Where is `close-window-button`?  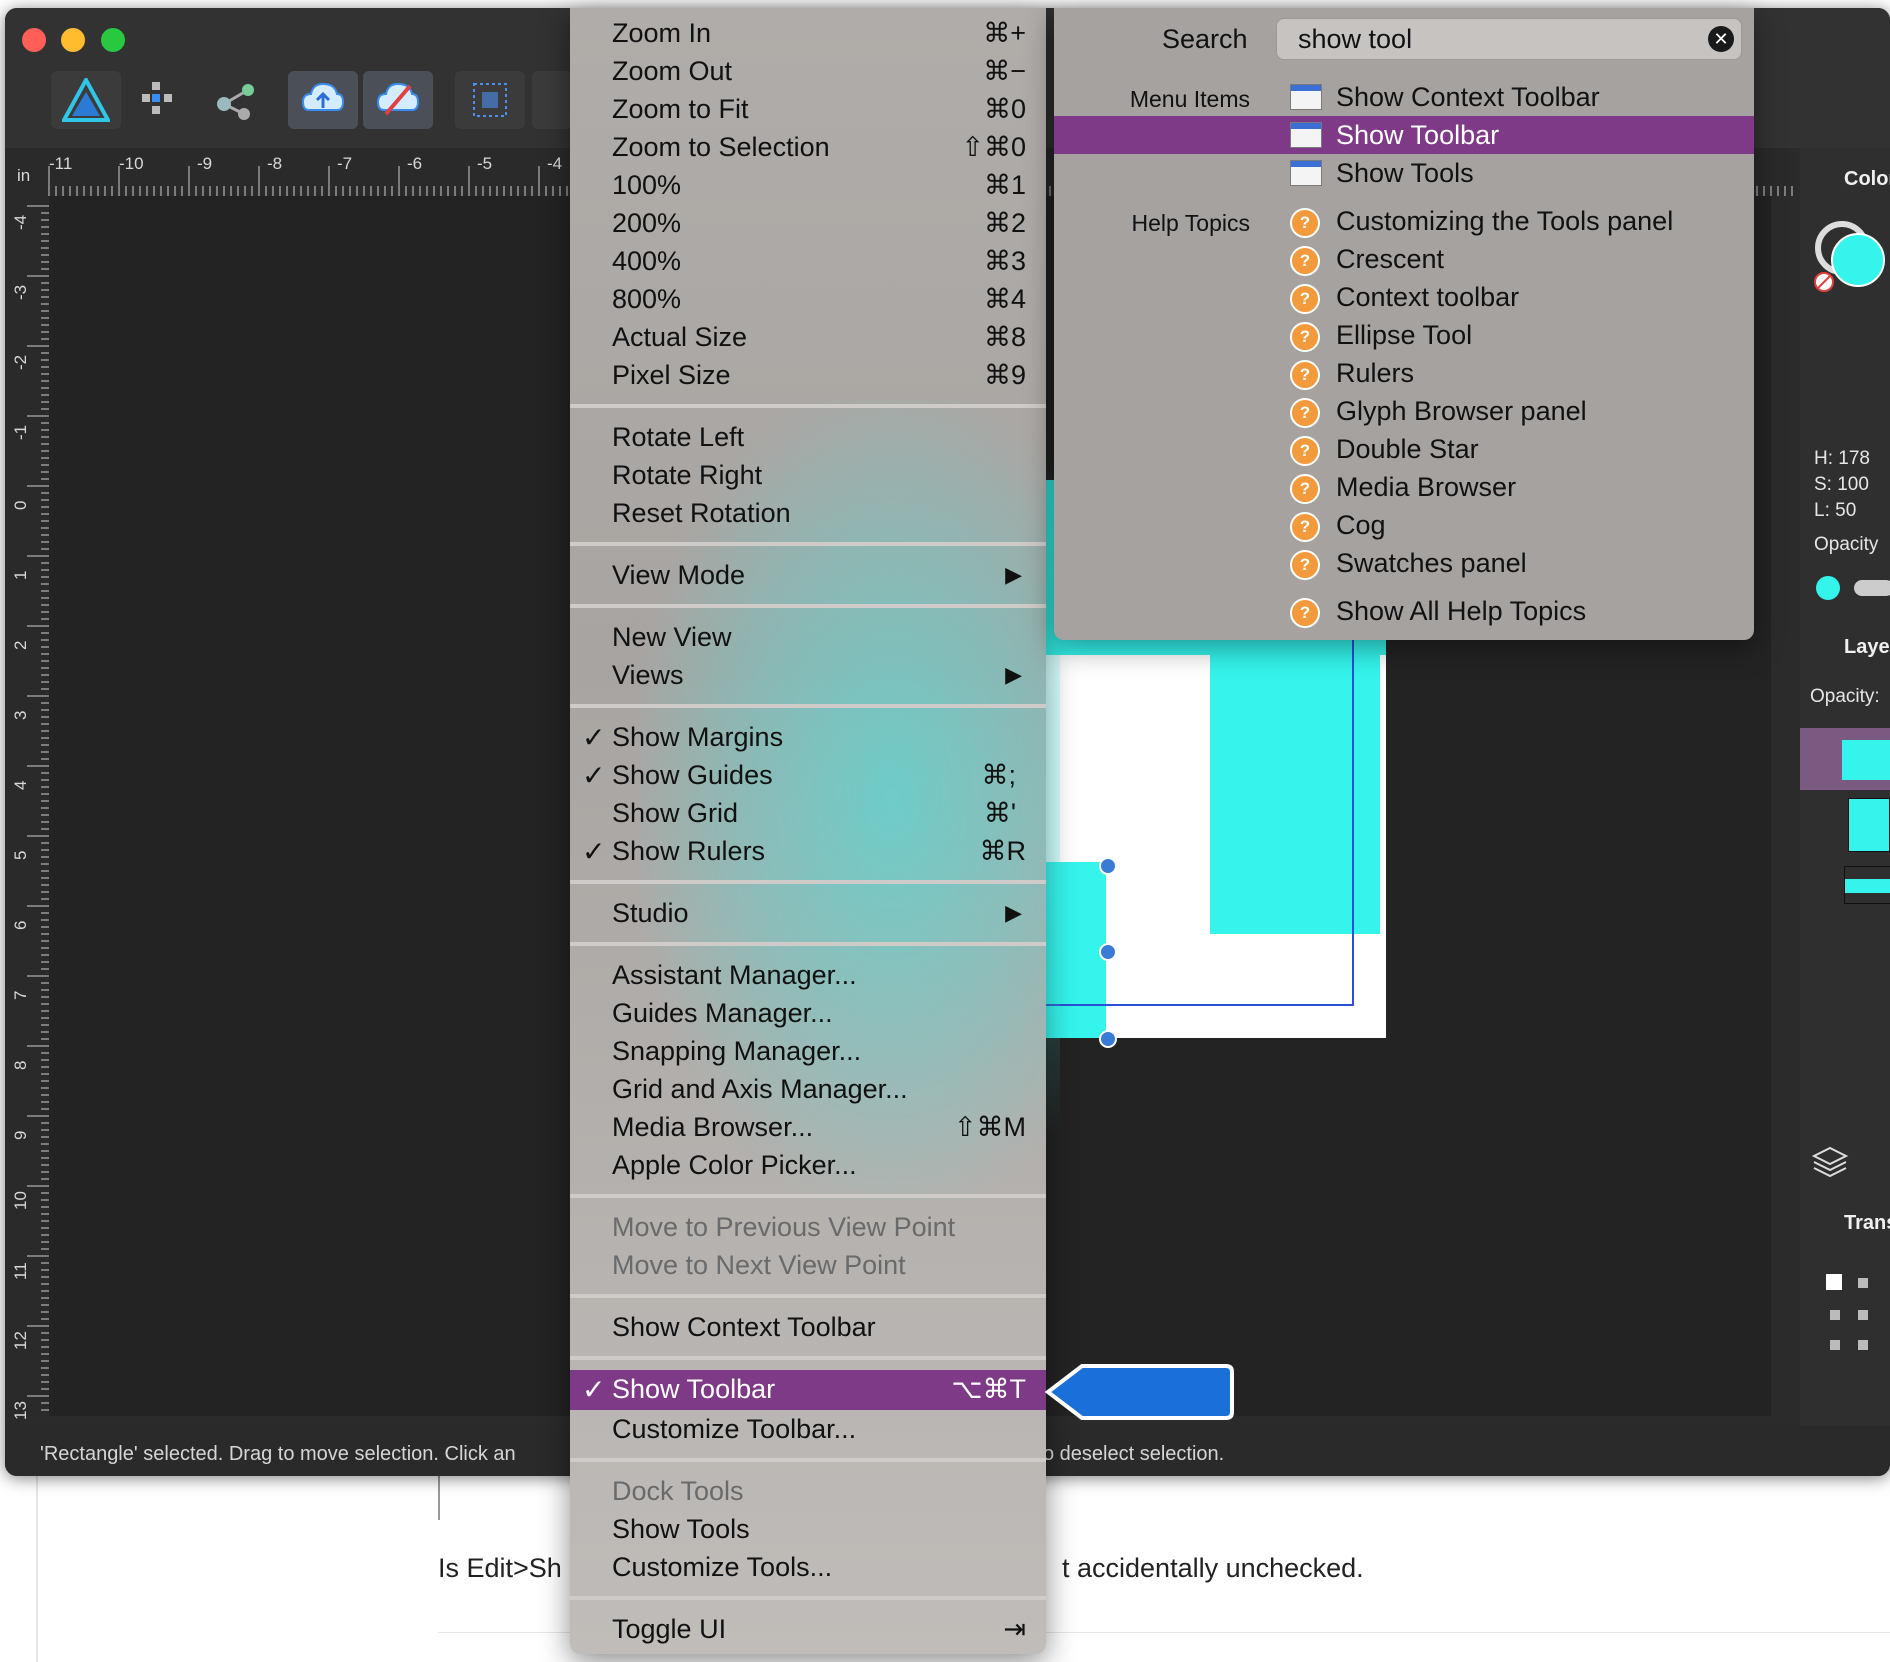 close-window-button is located at coordinates (34, 40).